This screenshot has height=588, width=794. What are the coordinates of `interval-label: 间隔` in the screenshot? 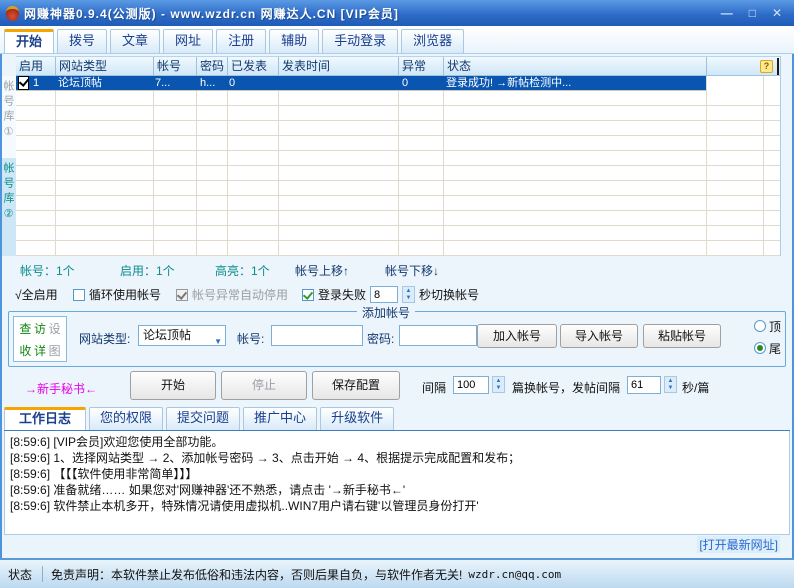 It's located at (434, 388).